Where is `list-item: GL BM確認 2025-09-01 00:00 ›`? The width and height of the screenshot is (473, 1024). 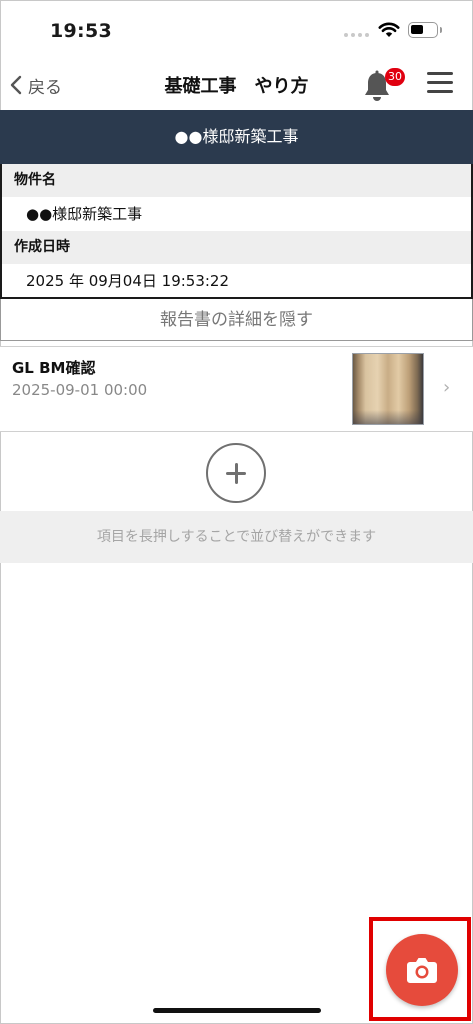 list-item: GL BM確認 2025-09-01 00:00 › is located at coordinates (236, 389).